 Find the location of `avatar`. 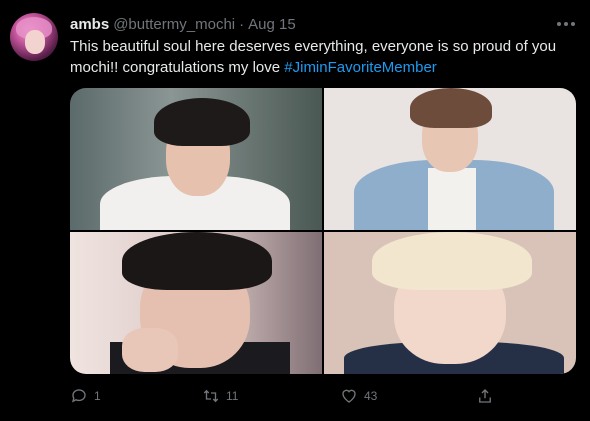

avatar is located at coordinates (34, 37).